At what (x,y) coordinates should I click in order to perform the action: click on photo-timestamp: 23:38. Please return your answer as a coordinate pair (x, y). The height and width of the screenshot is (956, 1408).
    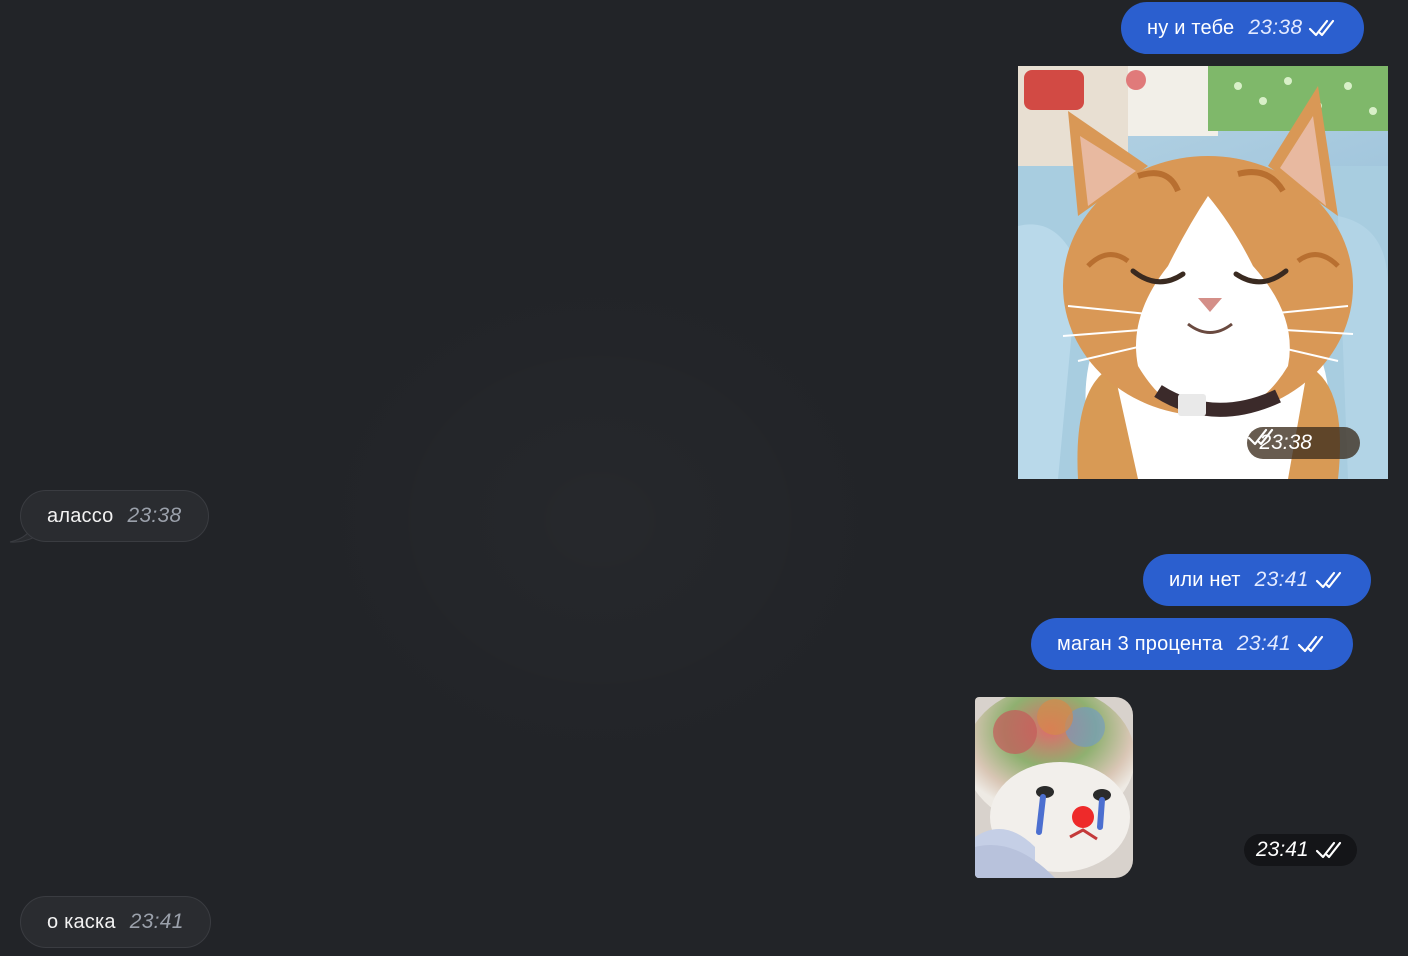
    Looking at the image, I should click on (1303, 443).